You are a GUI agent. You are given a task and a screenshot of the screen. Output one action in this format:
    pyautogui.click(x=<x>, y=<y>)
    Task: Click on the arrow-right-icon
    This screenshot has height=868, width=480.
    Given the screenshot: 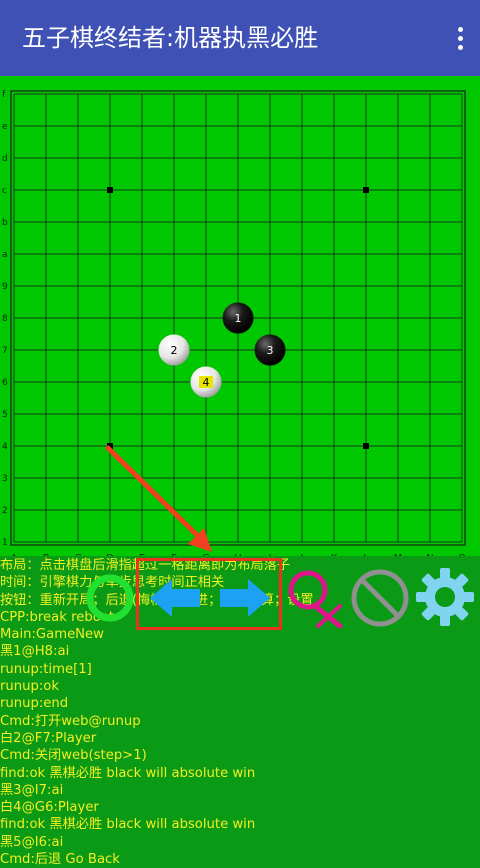 What is the action you would take?
    pyautogui.click(x=245, y=598)
    